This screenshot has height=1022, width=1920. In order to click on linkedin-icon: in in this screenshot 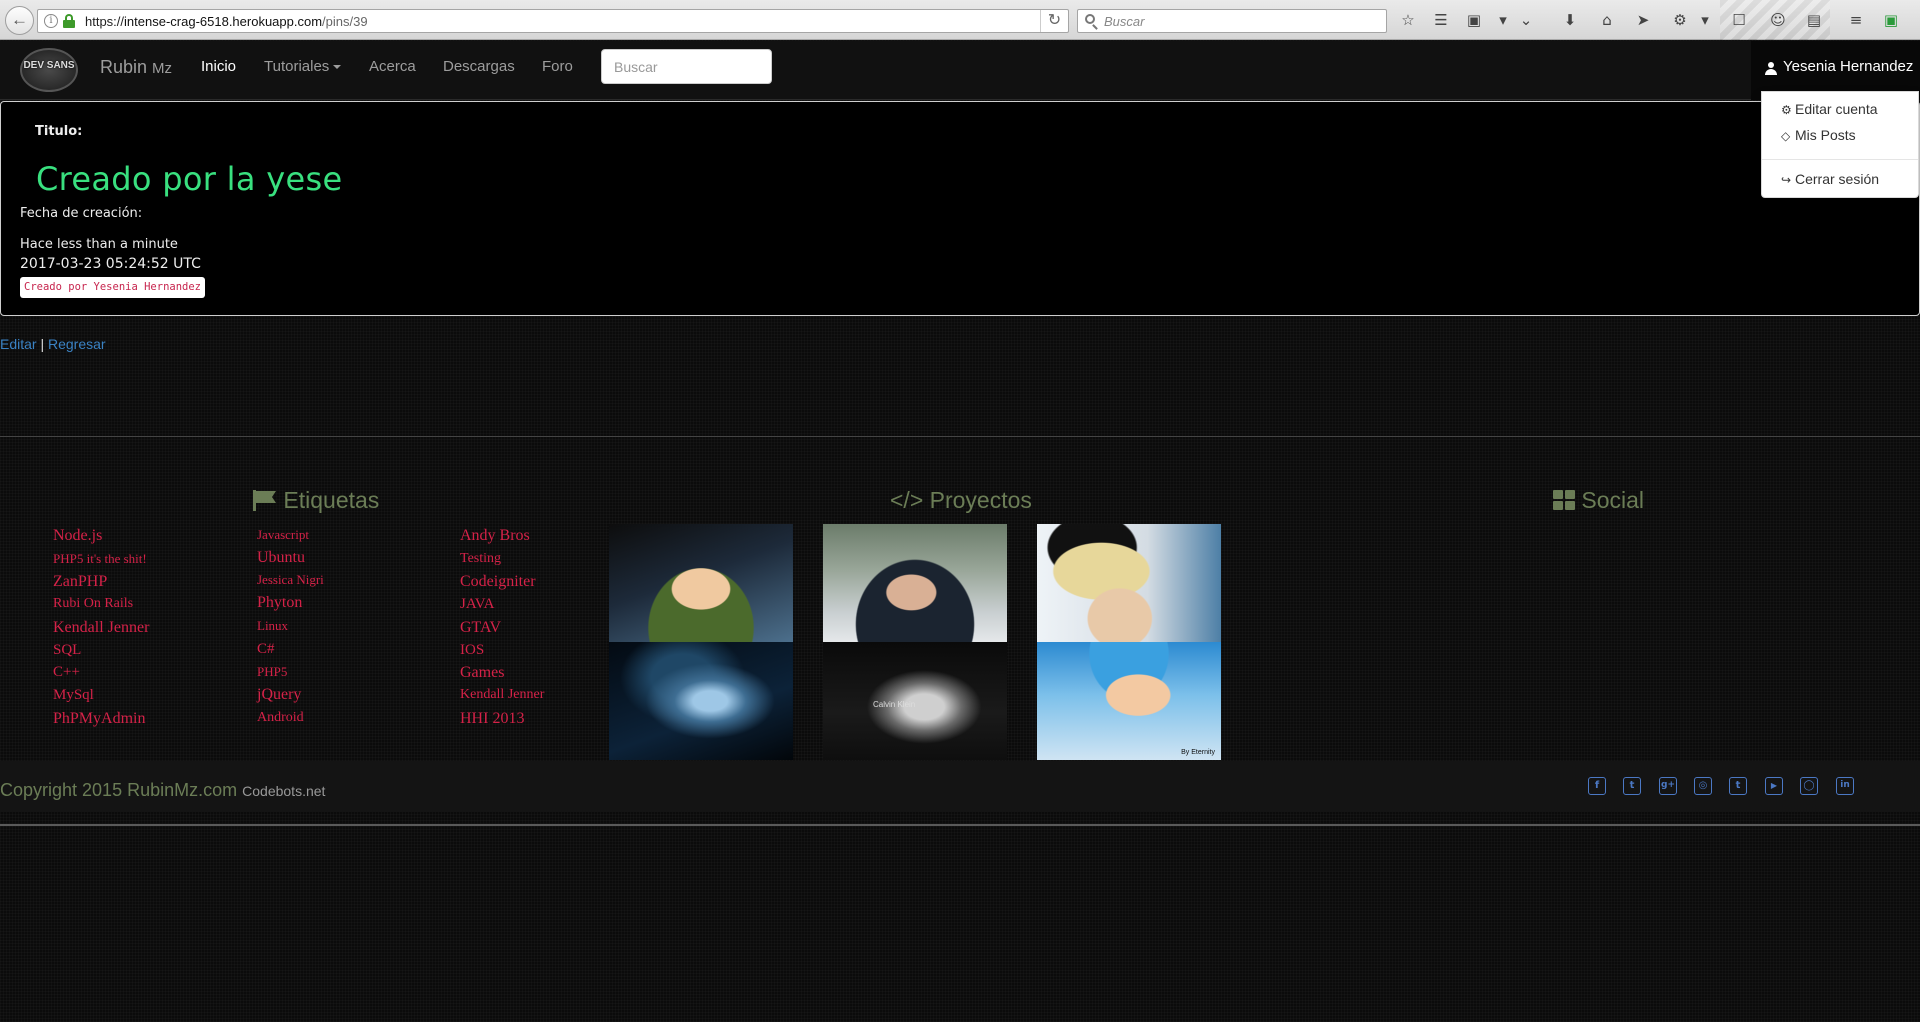, I will do `click(1845, 786)`.